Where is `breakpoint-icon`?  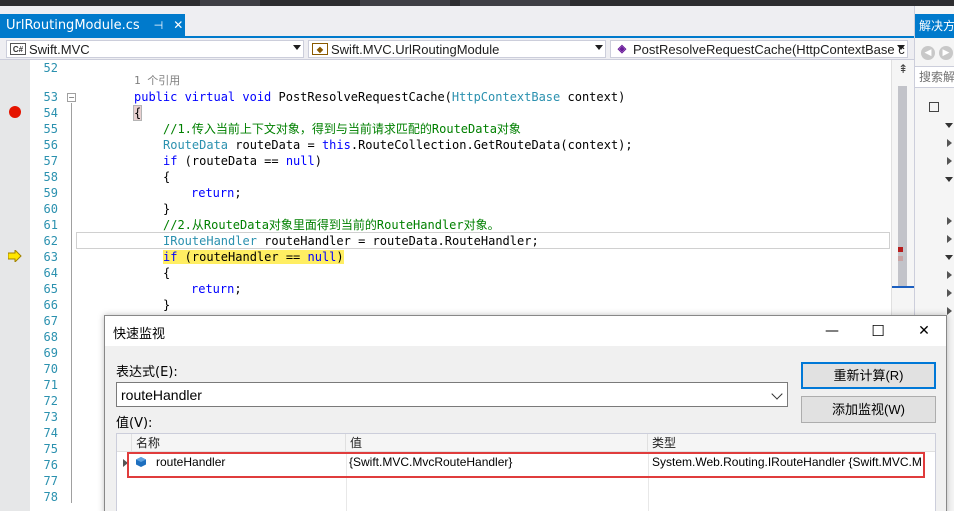
breakpoint-icon is located at coordinates (15, 112).